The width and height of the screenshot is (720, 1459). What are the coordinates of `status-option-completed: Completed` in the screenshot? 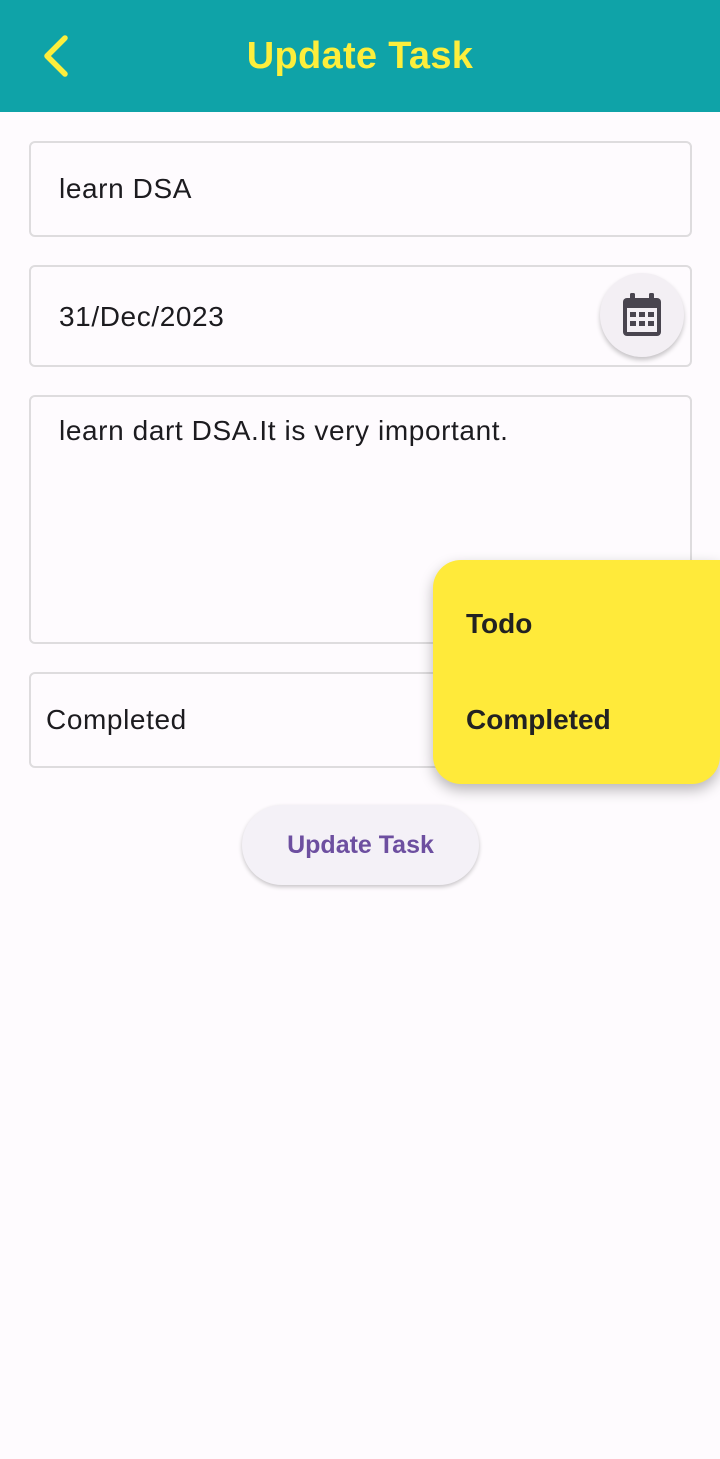 It's located at (576, 720).